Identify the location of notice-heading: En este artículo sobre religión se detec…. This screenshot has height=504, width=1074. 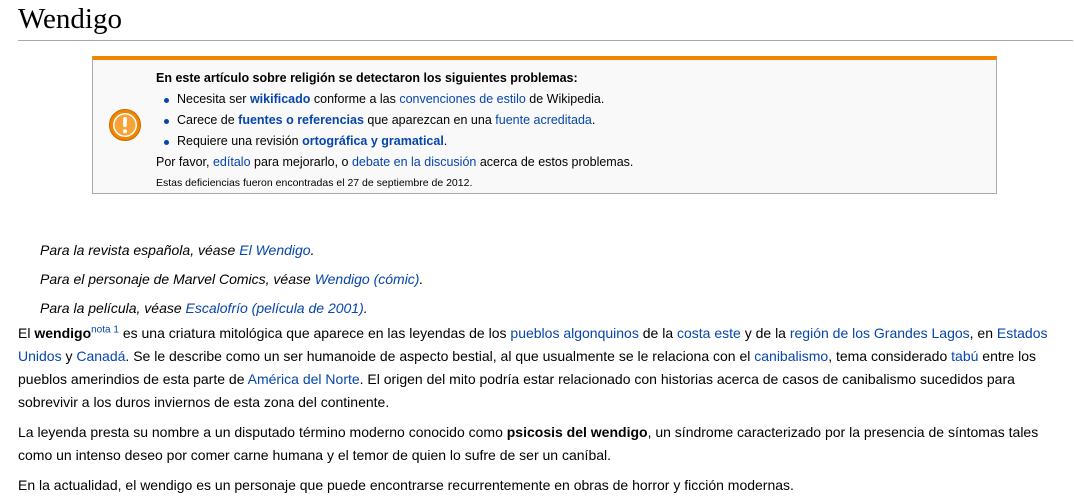
(367, 78).